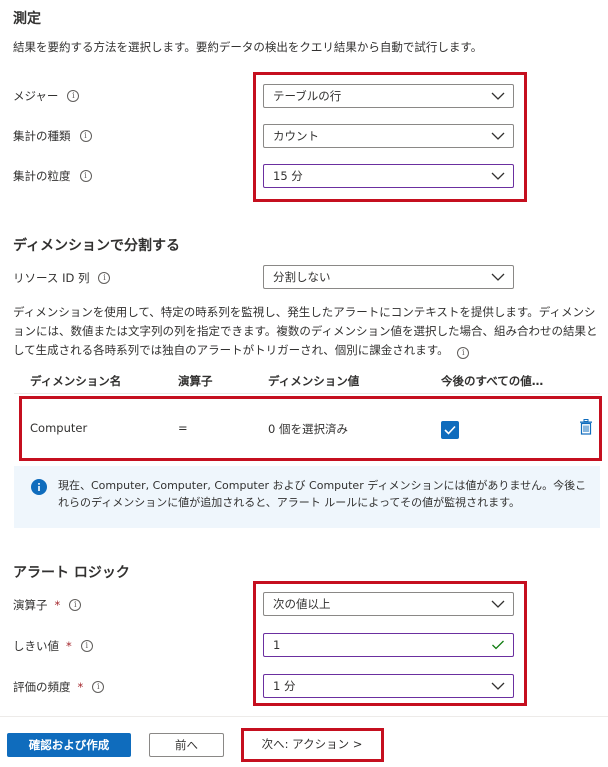 This screenshot has height=767, width=608. I want to click on column-header-operator: 演算子, so click(195, 381).